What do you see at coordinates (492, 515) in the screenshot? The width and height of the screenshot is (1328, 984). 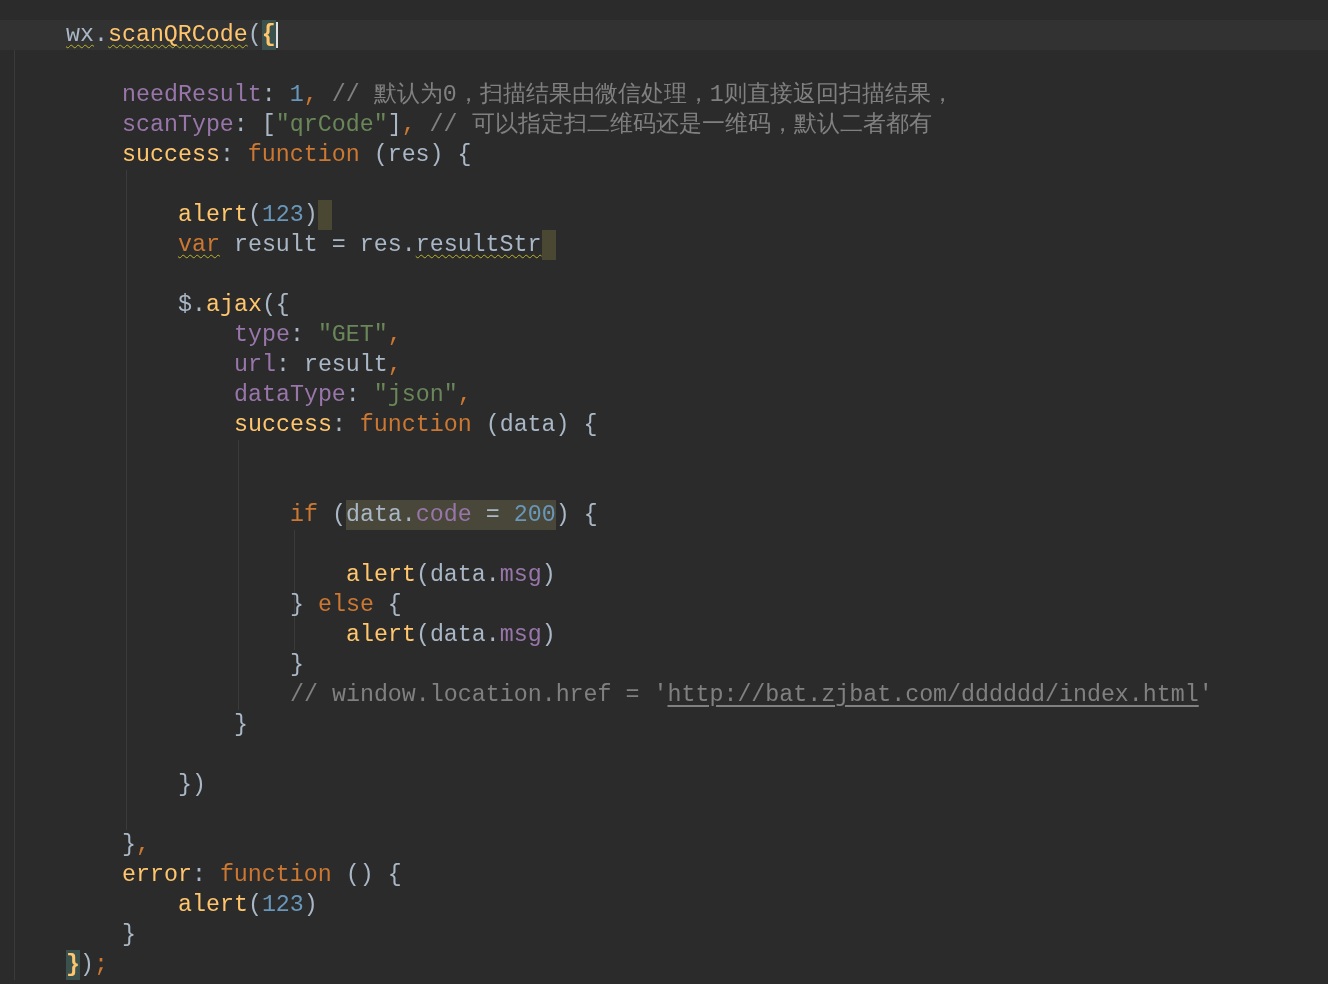 I see `code-text: =` at bounding box center [492, 515].